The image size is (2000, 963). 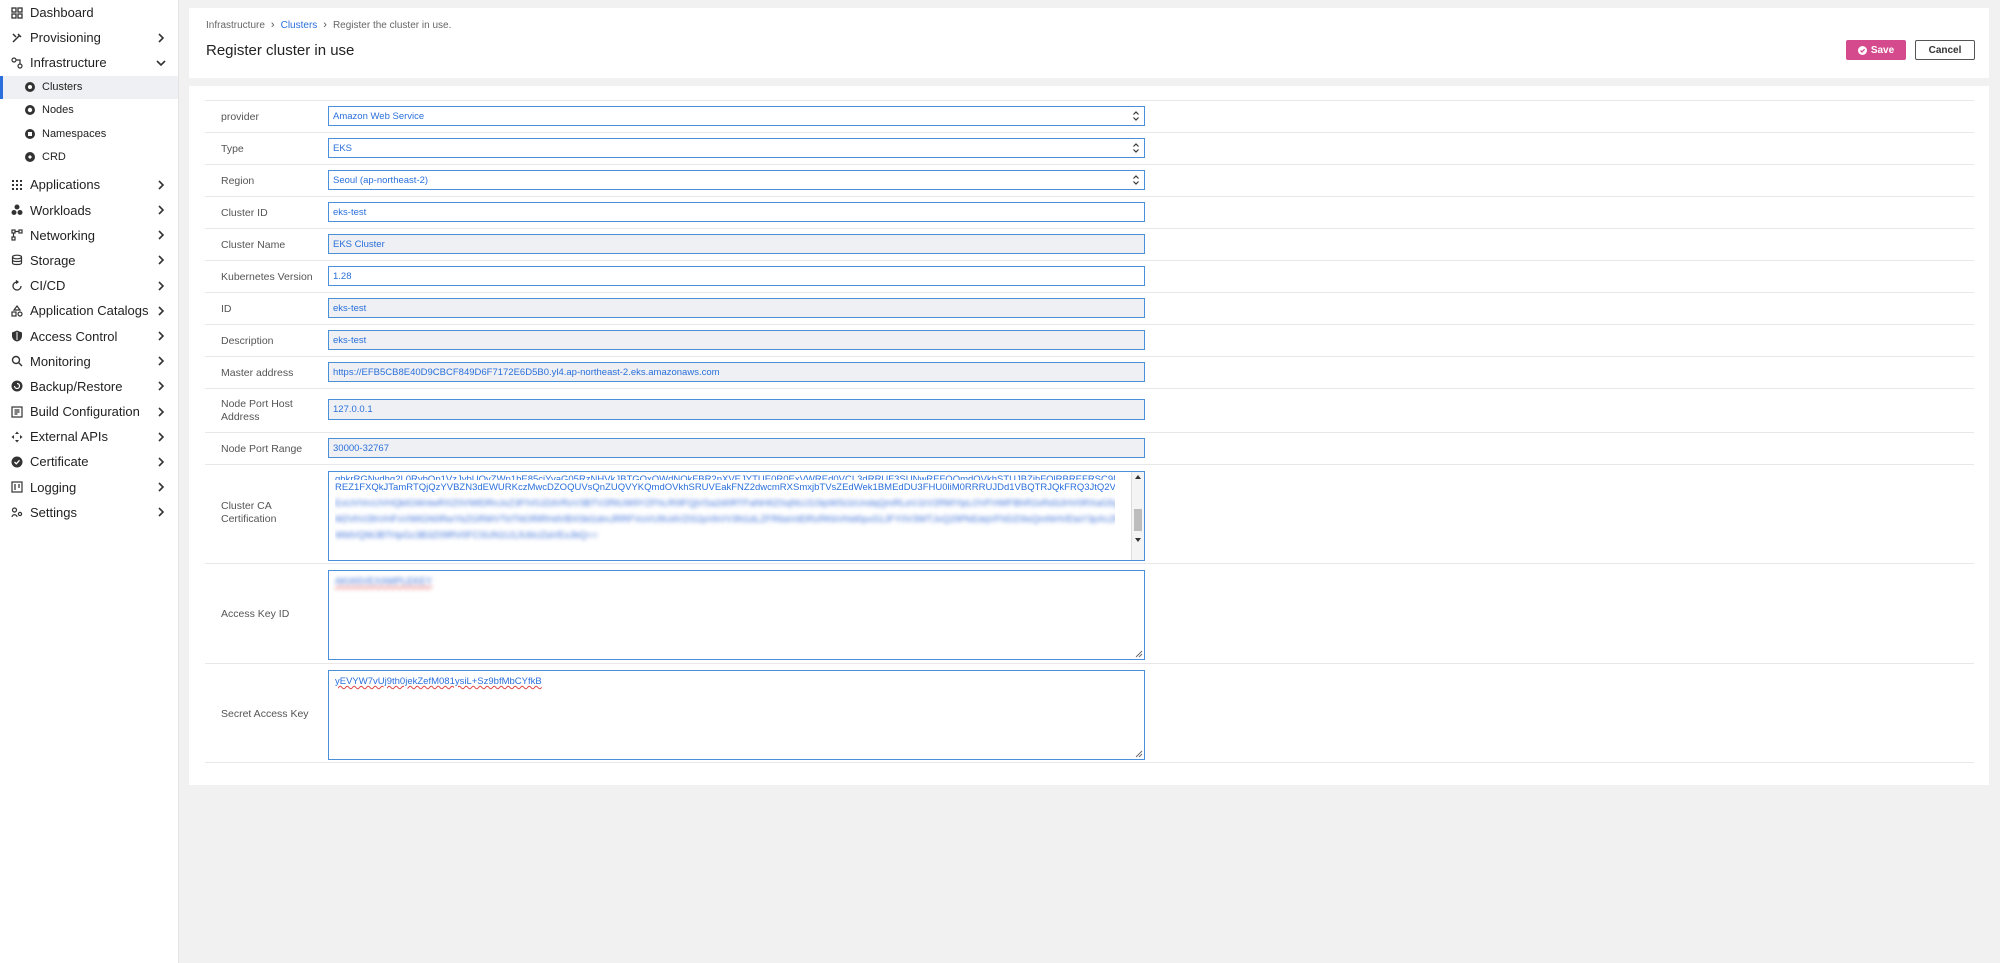 I want to click on form-row-provider: provider Amazon Web Service, so click(x=1089, y=116).